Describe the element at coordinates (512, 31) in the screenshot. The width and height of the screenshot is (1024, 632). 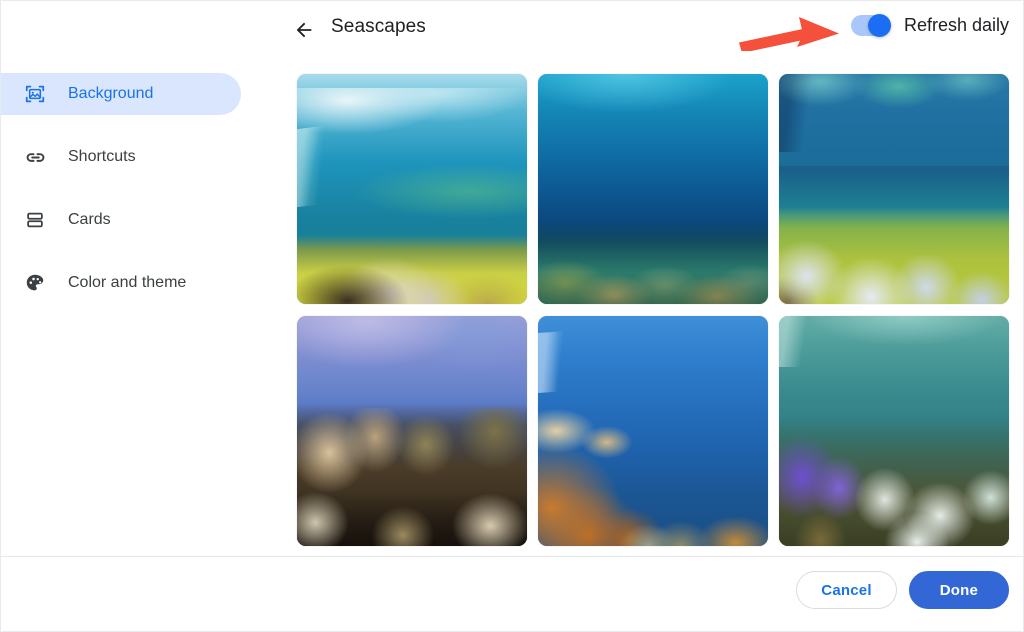
I see `dialog-header: Seascapes Refresh daily` at that location.